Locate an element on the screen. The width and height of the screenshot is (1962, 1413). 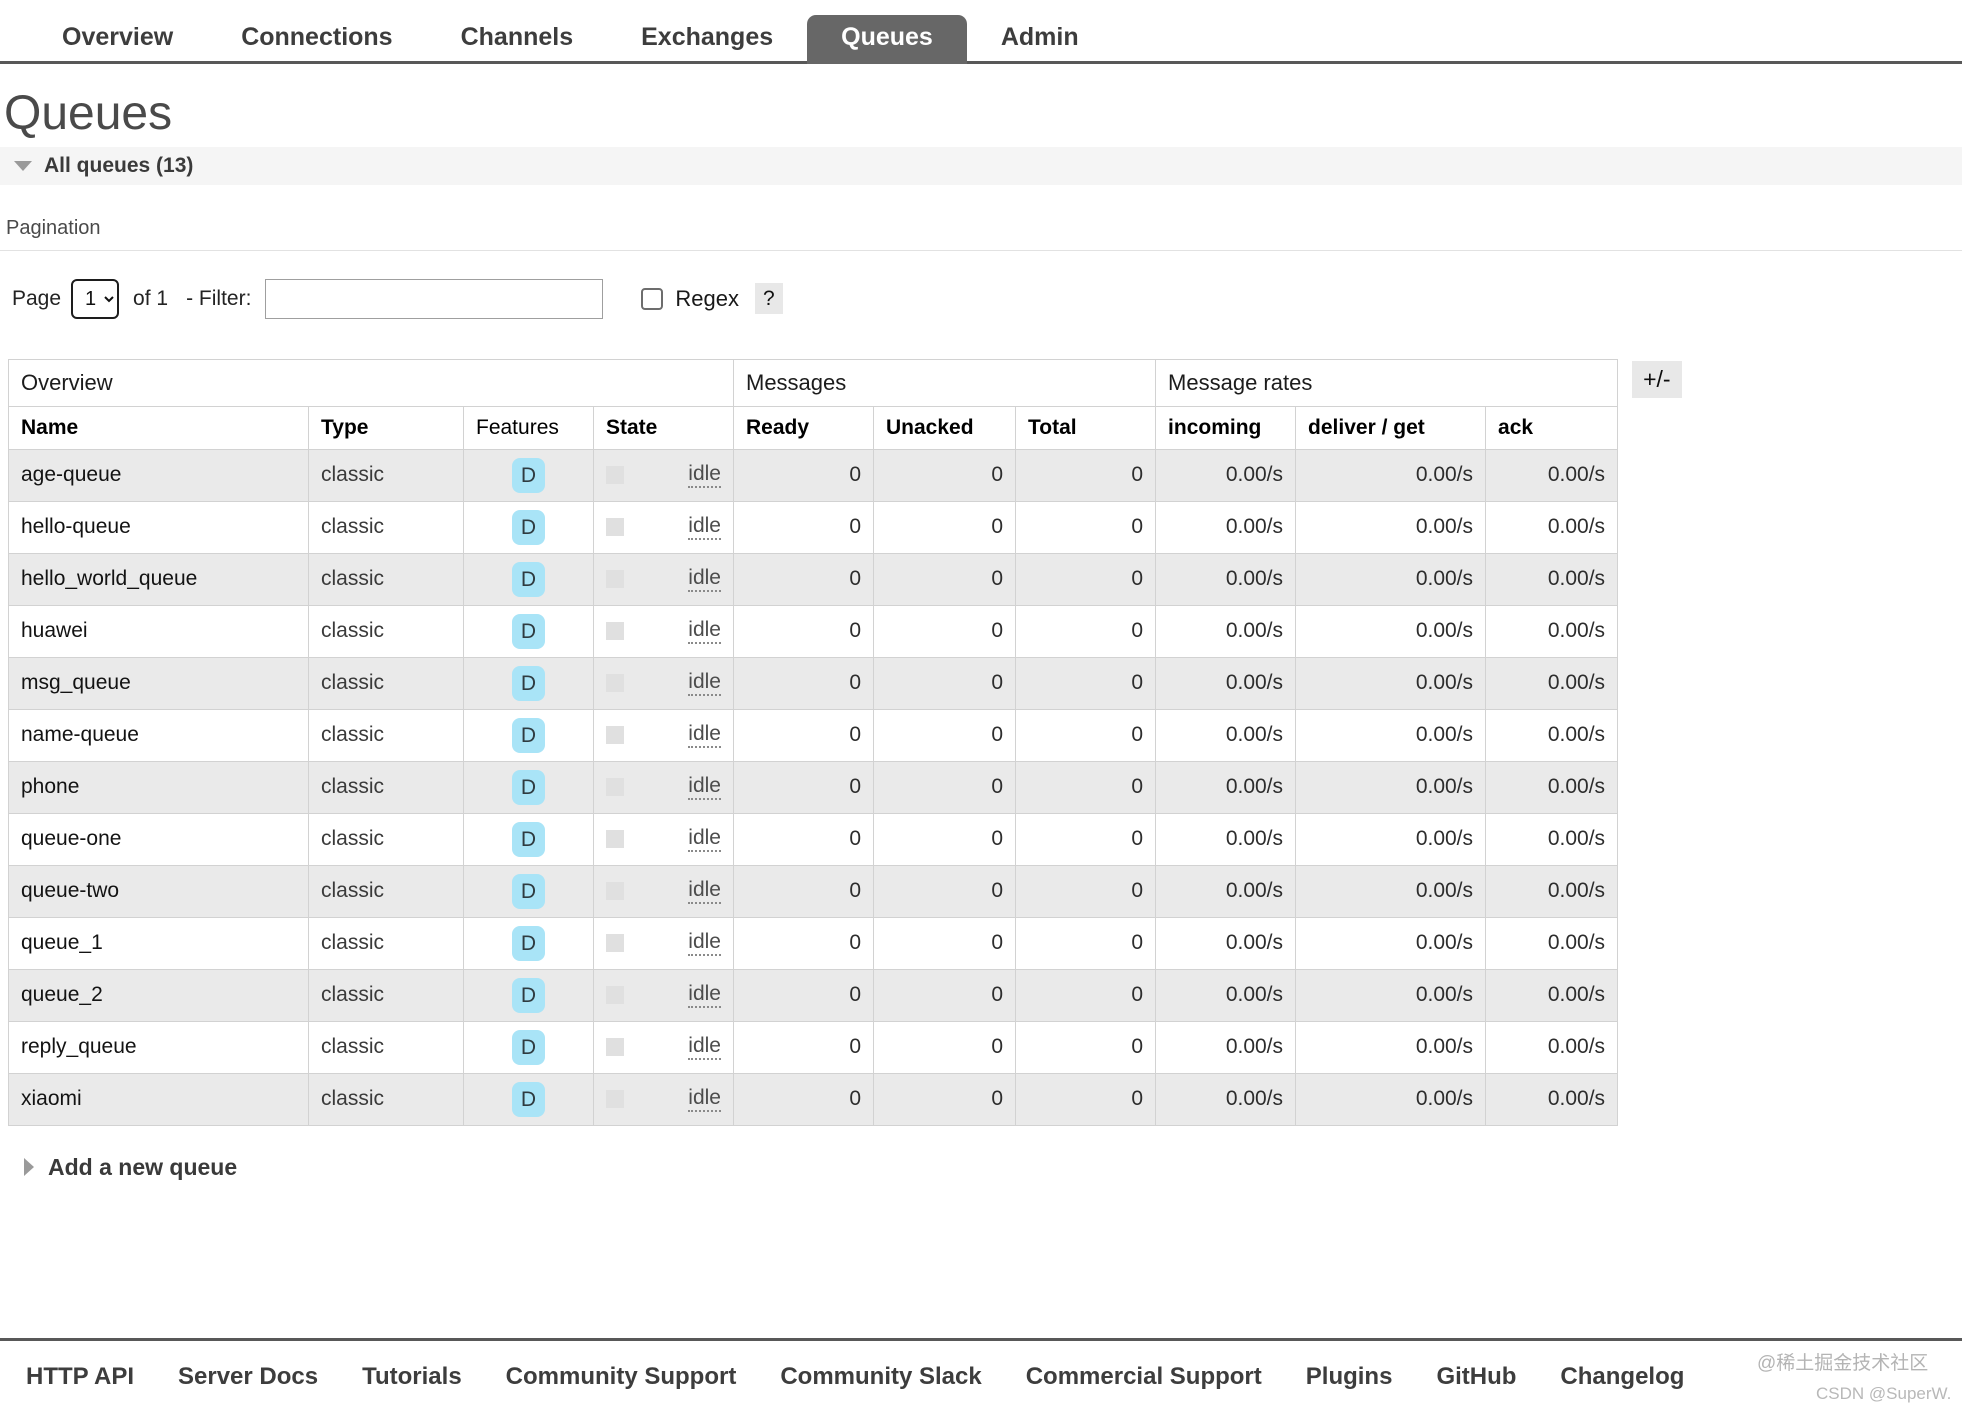
queue-name-link: reply_queue is located at coordinates (158, 1047).